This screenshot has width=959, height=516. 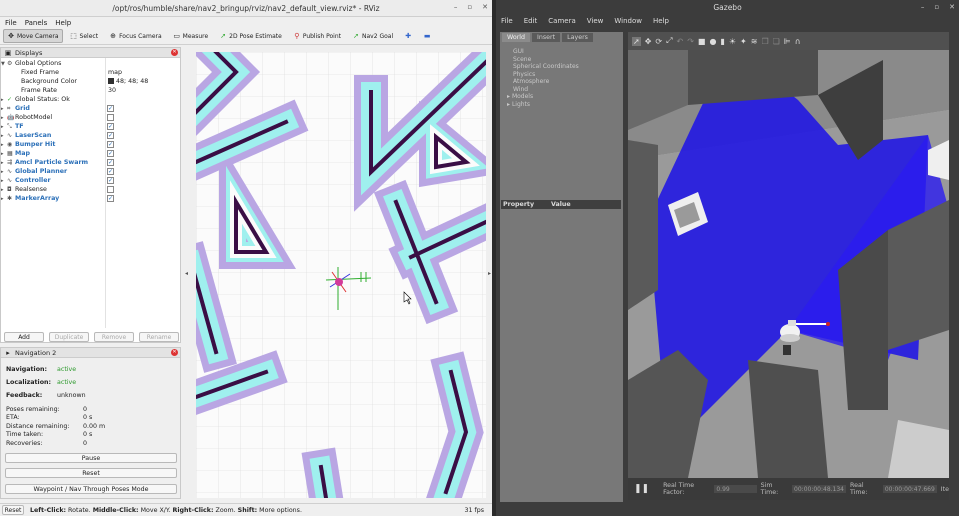 What do you see at coordinates (90, 117) in the screenshot?
I see `display-item-robotmodel: ▸ 🤖 RobotModel` at bounding box center [90, 117].